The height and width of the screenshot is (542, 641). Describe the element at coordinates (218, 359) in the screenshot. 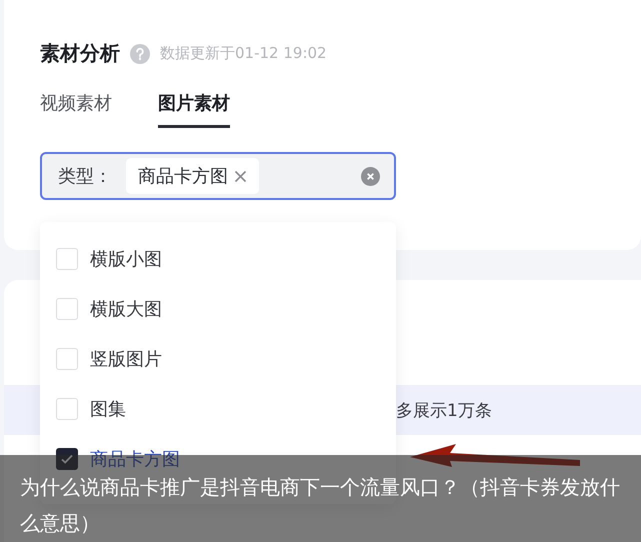

I see `menu-option: 竖版图片` at that location.